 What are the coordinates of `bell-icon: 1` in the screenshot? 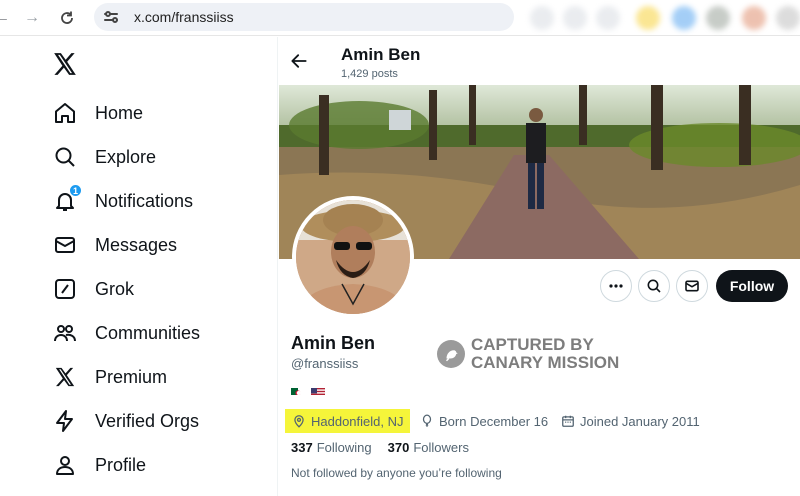 It's located at (67, 199).